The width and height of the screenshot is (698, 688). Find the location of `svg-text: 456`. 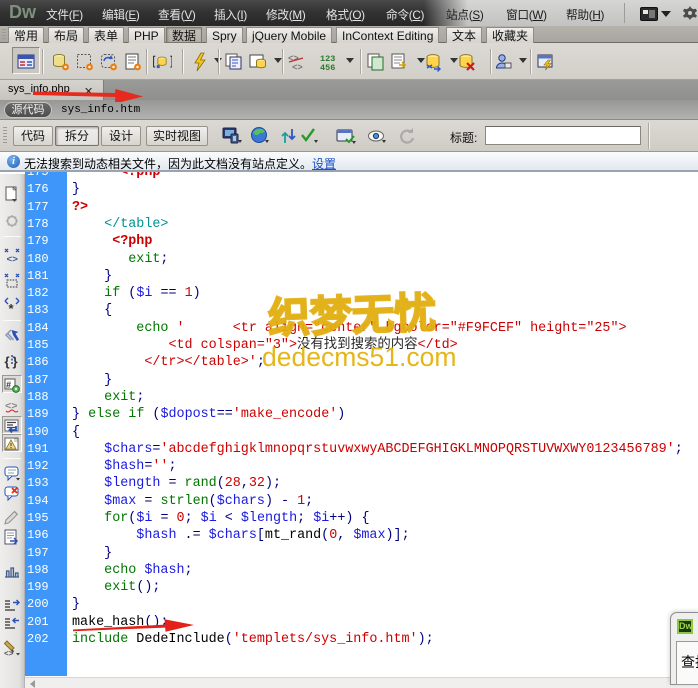

svg-text: 456 is located at coordinates (327, 67).